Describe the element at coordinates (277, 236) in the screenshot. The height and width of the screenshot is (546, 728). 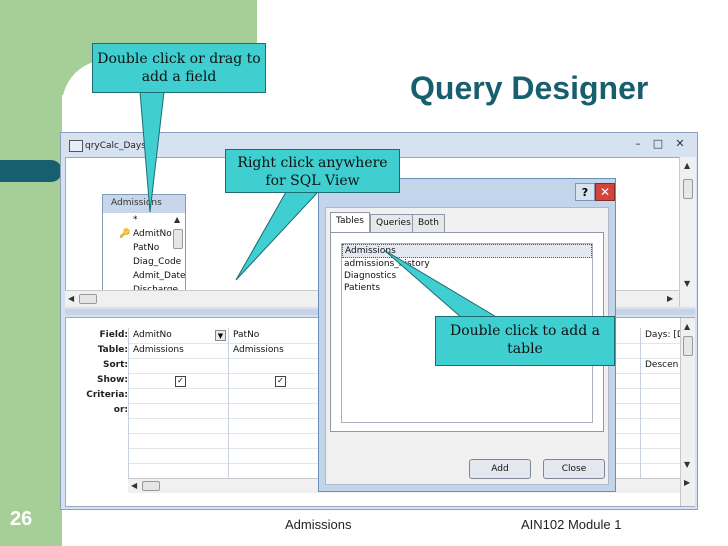
I see `callout-pointer-sql` at that location.